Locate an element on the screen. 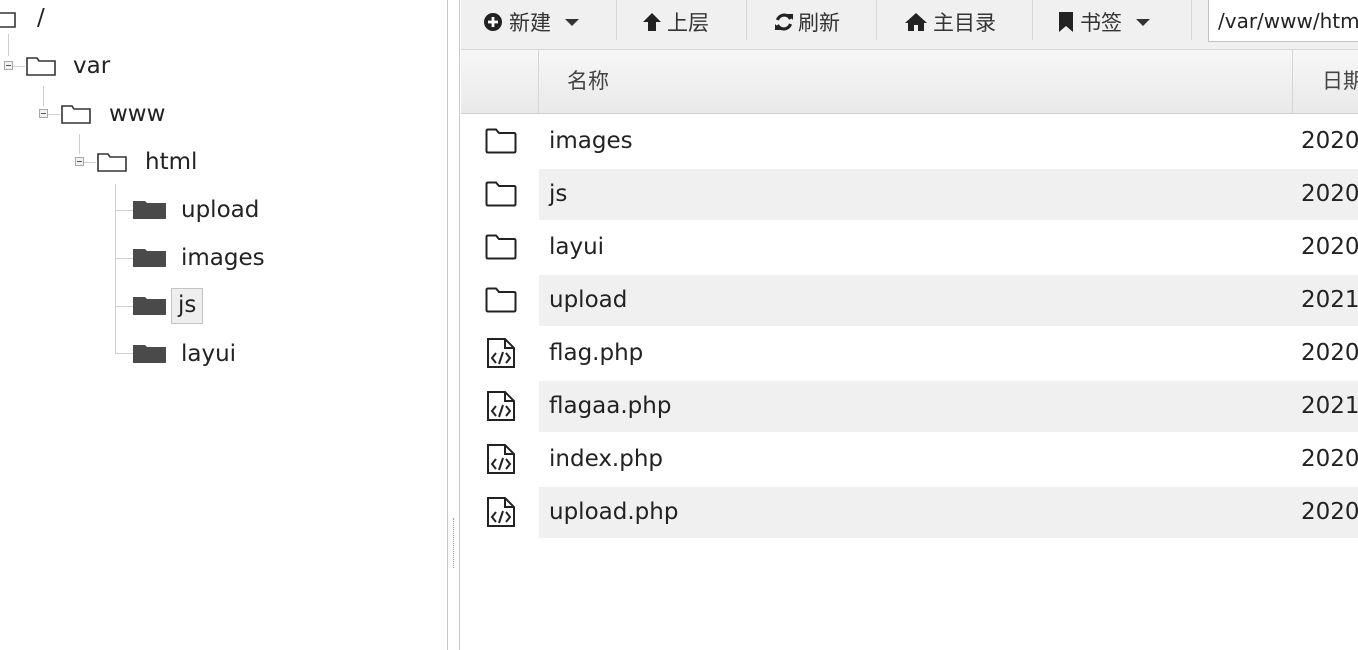 The width and height of the screenshot is (1358, 650). up-label: 上层 is located at coordinates (688, 23).